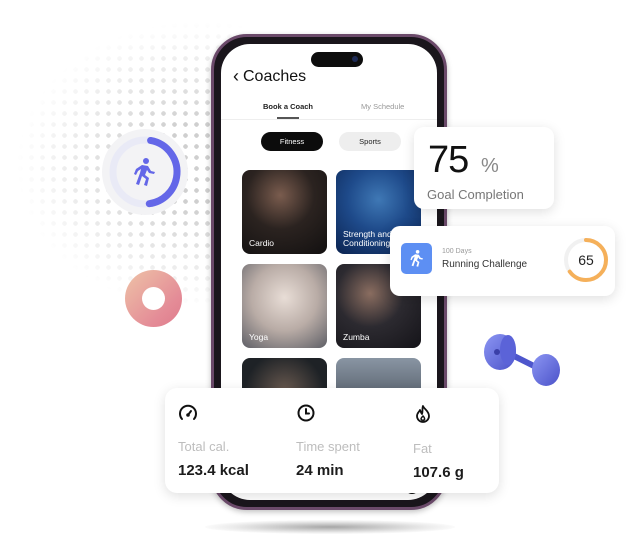 The image size is (633, 540). I want to click on screen-header: ‹ Coaches, so click(269, 76).